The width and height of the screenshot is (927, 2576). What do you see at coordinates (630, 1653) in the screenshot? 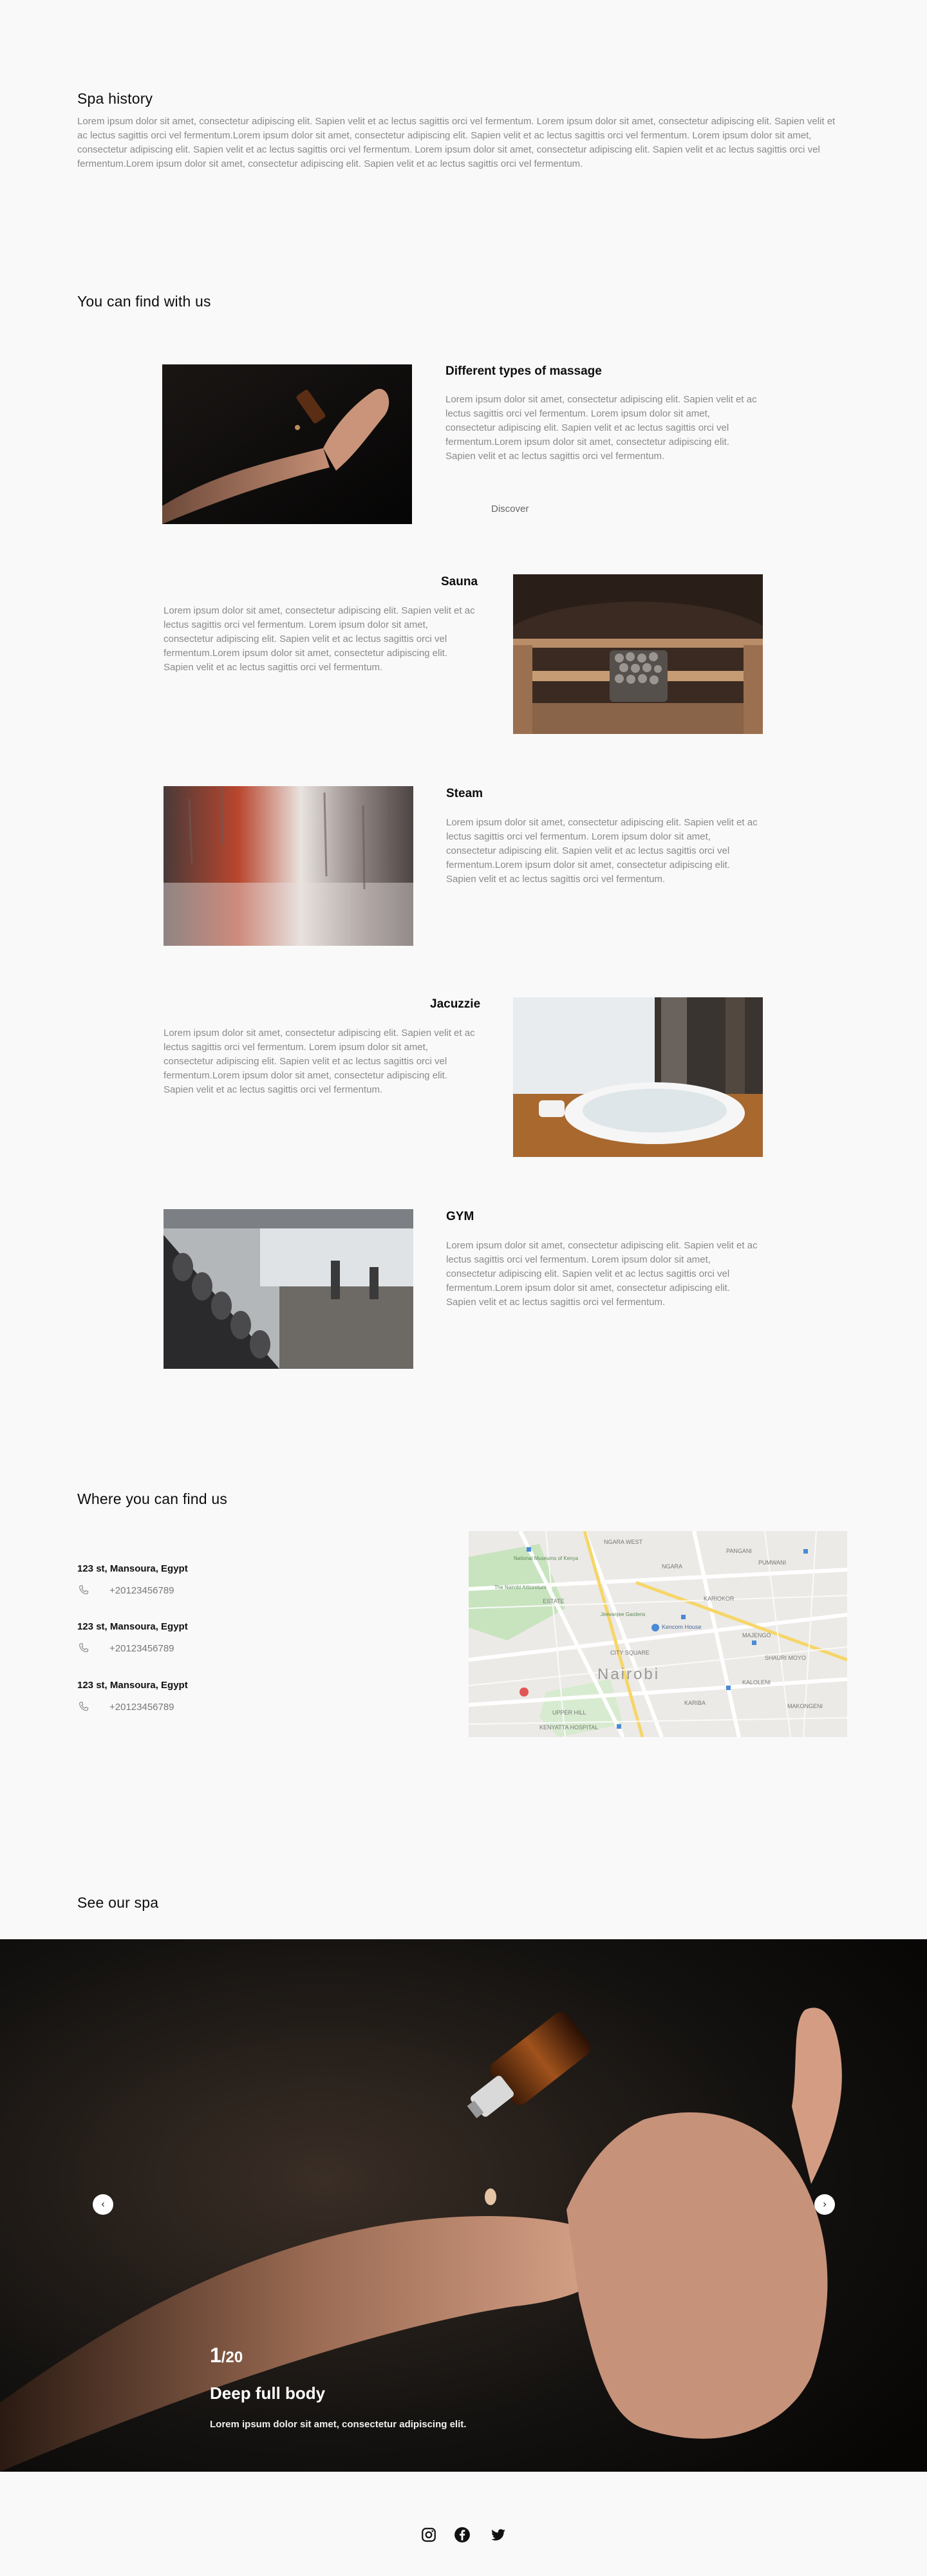
I see `map-label: CITY SQUARE` at bounding box center [630, 1653].